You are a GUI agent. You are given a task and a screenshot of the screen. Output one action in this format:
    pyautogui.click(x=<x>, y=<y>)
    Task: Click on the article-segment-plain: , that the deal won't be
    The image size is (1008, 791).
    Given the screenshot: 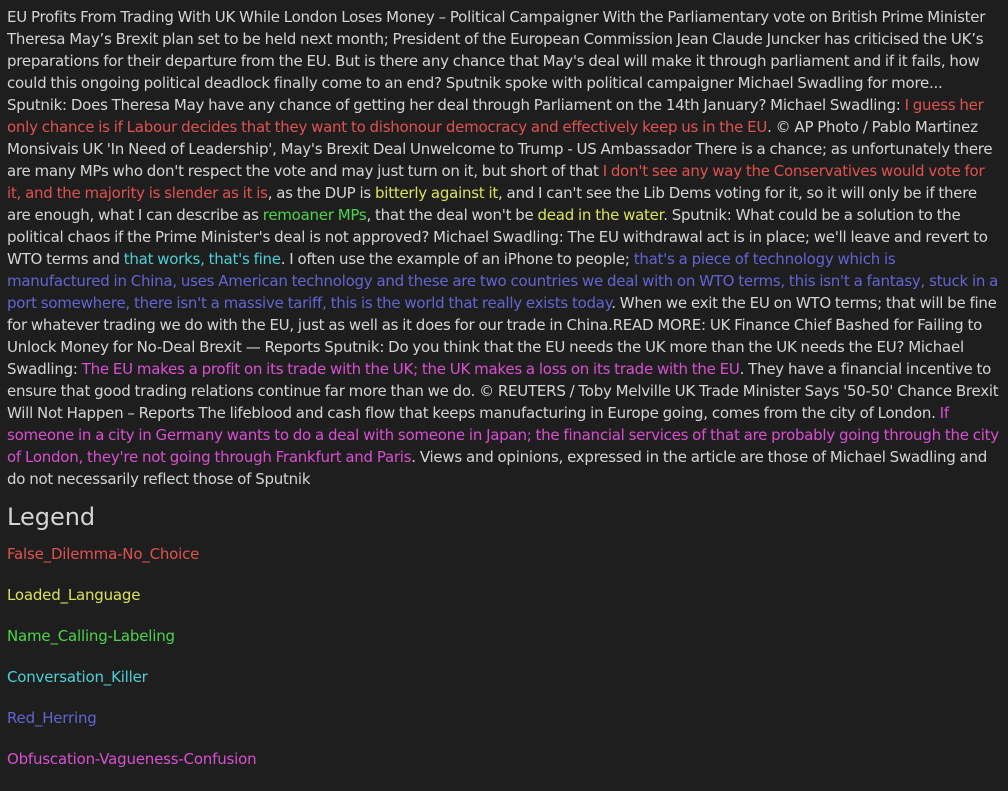 What is the action you would take?
    pyautogui.click(x=452, y=215)
    